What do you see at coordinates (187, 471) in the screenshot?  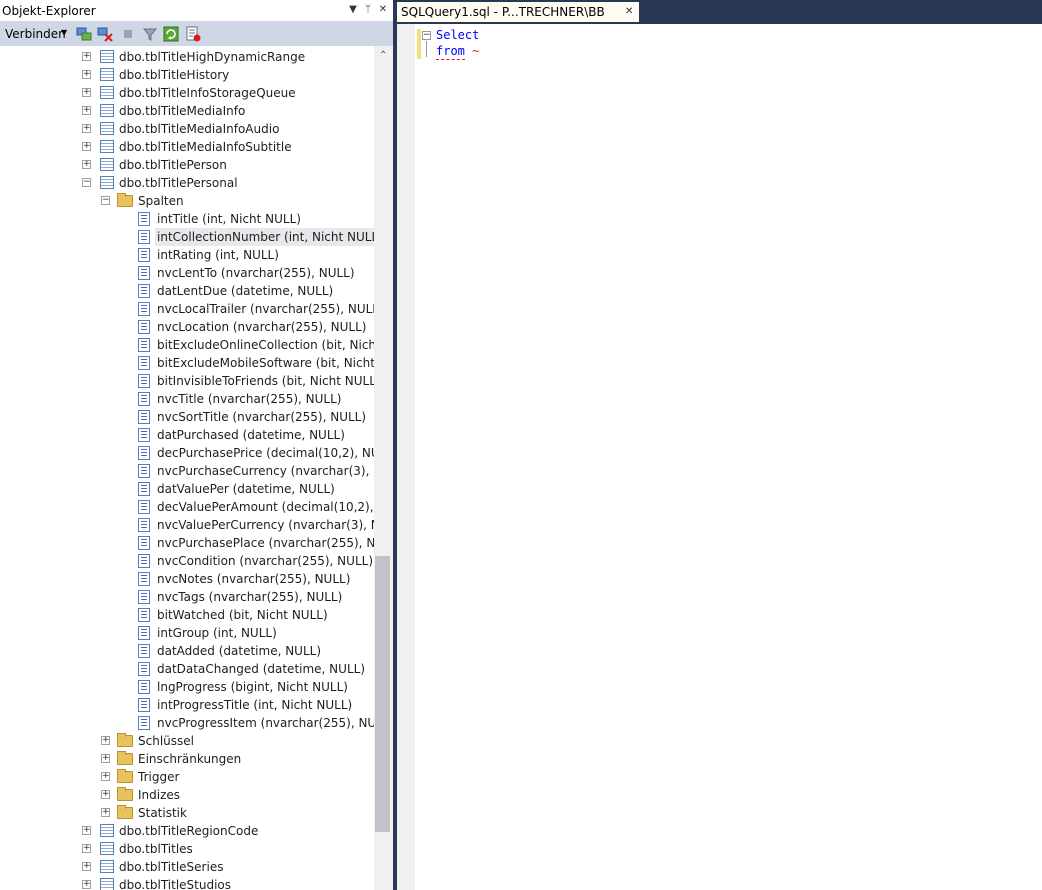 I see `tree-item-column: nvcPurchaseCurrency (nvarchar(3), NULL` at bounding box center [187, 471].